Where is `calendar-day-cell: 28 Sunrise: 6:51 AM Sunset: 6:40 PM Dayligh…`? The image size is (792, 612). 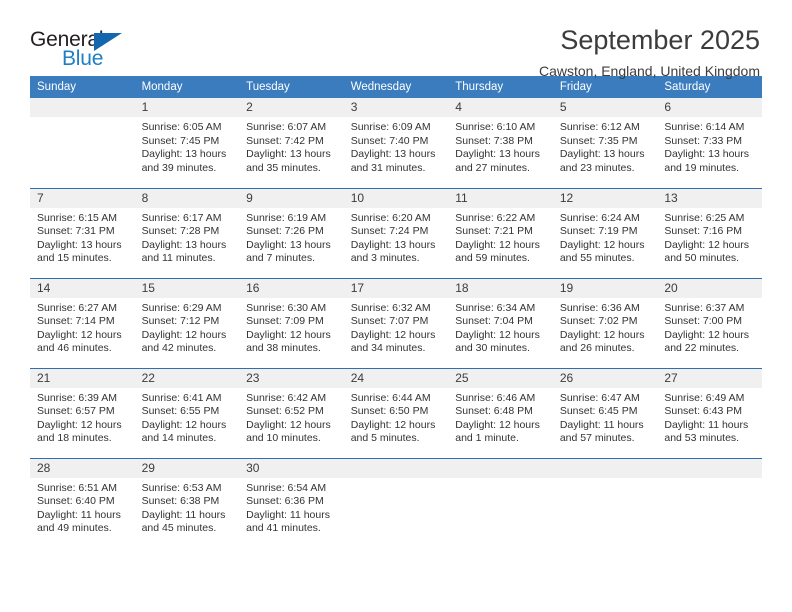 calendar-day-cell: 28 Sunrise: 6:51 AM Sunset: 6:40 PM Dayligh… is located at coordinates (82, 502).